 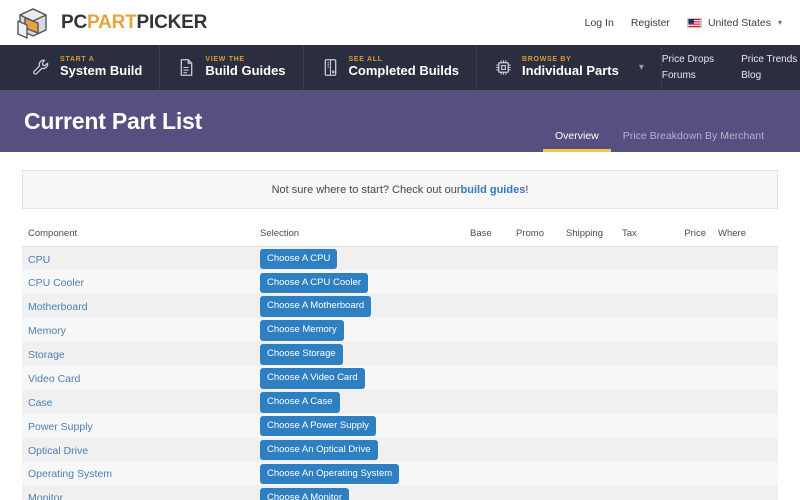 I want to click on choose-button: Choose A Power Supply, so click(x=318, y=426).